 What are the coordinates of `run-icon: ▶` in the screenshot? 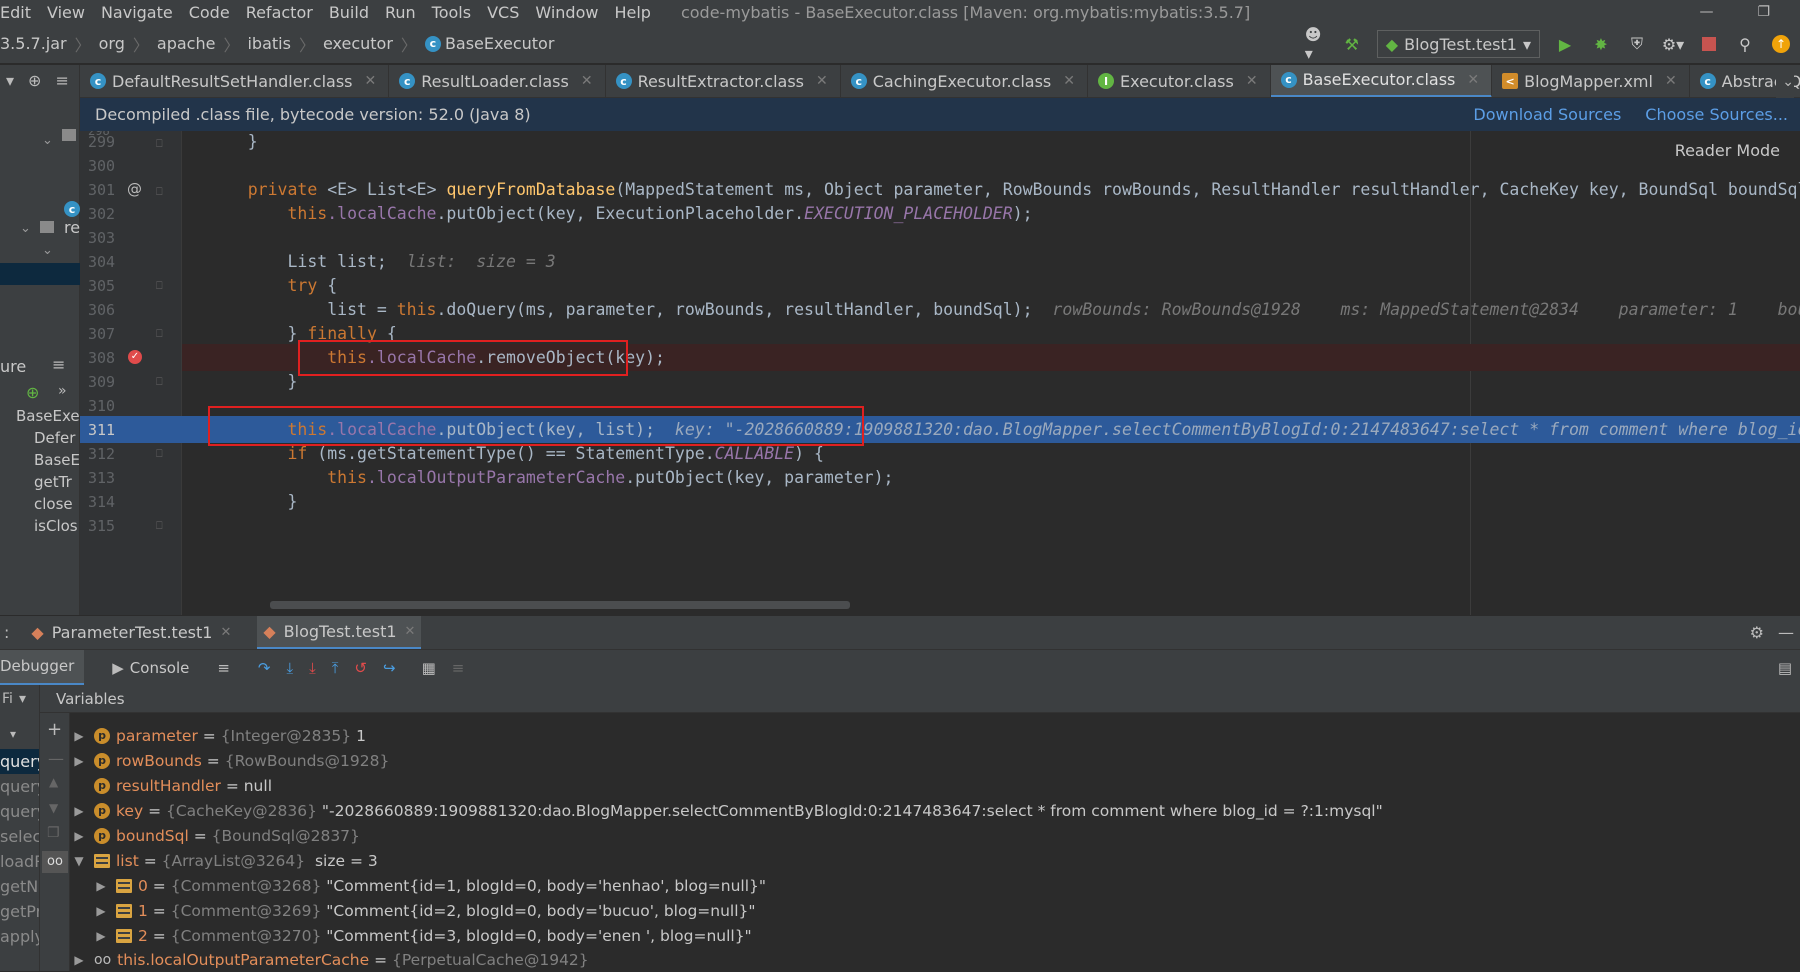 It's located at (1565, 44).